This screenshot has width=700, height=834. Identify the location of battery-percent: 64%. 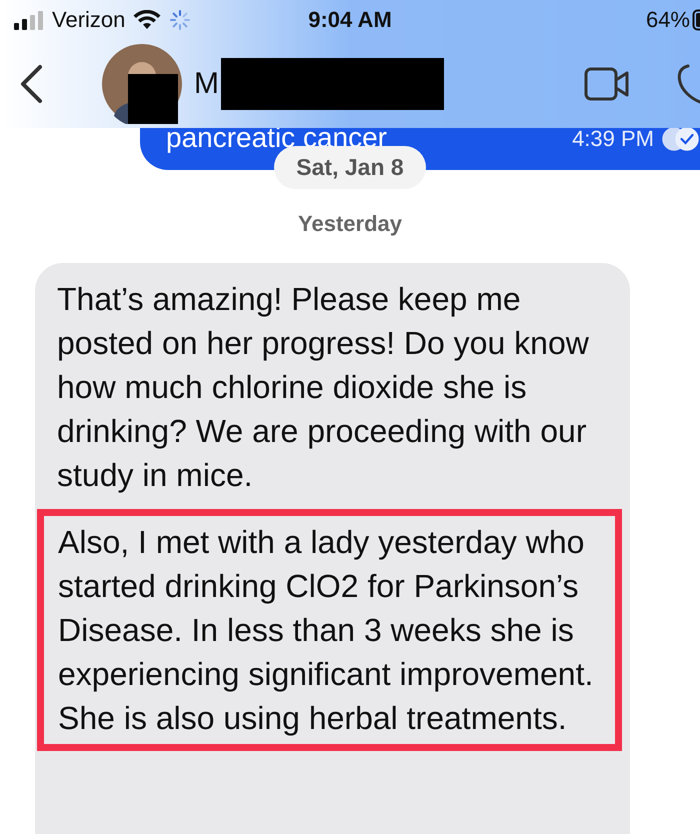
(668, 20).